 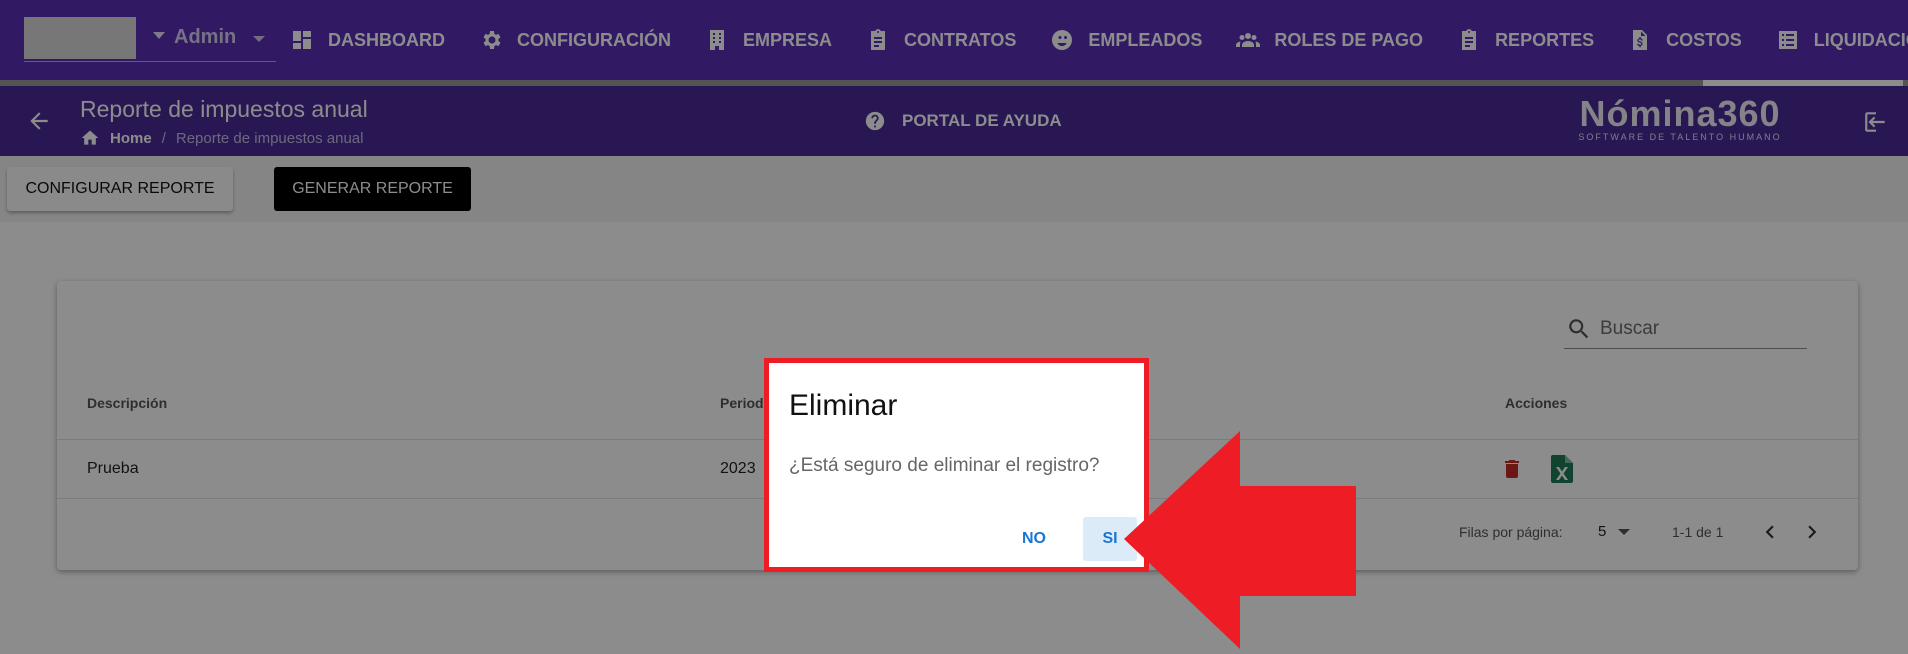 What do you see at coordinates (843, 405) in the screenshot?
I see `dialog-title: Eliminar` at bounding box center [843, 405].